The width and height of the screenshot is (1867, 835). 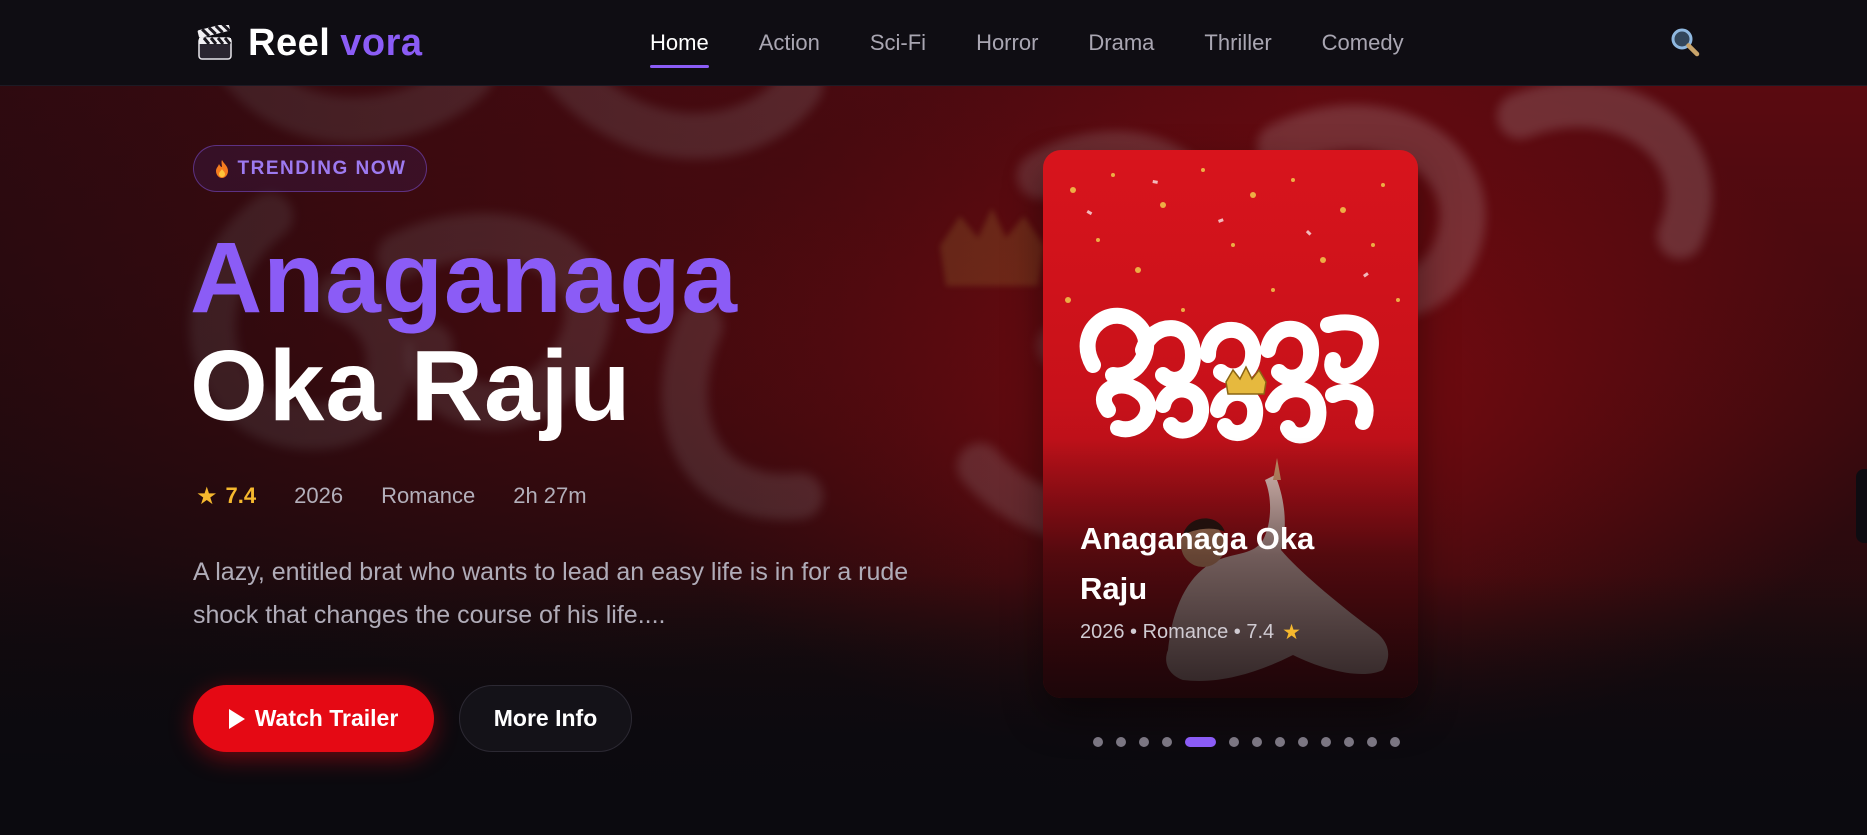 What do you see at coordinates (319, 495) in the screenshot?
I see `release-year: 2026` at bounding box center [319, 495].